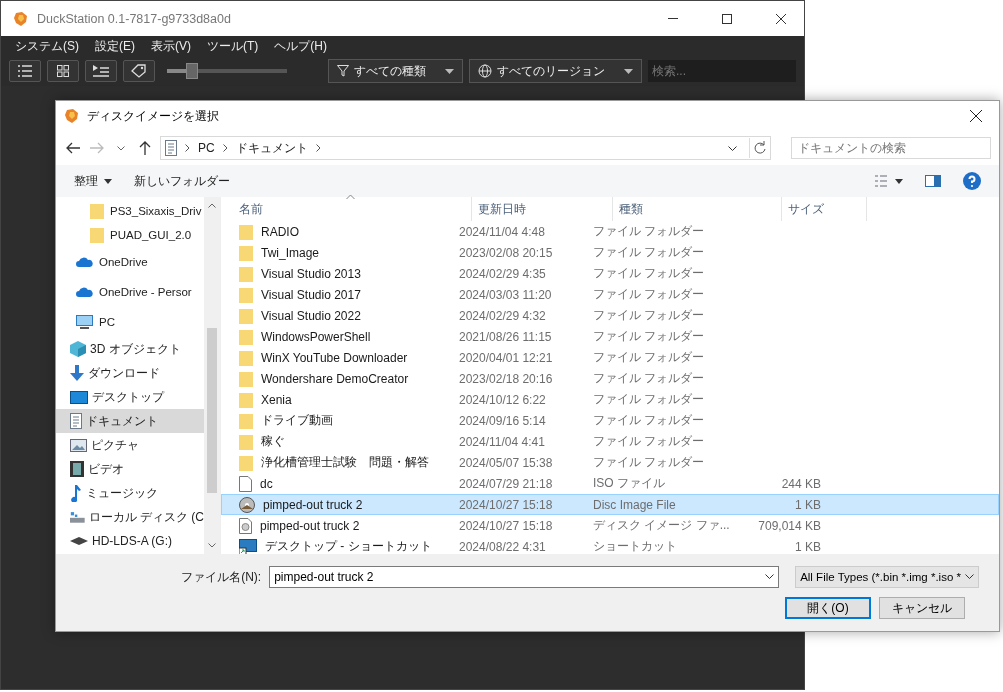 This screenshot has height=692, width=1003. Describe the element at coordinates (524, 577) in the screenshot. I see `filename-field: pimped-out truck 2` at that location.